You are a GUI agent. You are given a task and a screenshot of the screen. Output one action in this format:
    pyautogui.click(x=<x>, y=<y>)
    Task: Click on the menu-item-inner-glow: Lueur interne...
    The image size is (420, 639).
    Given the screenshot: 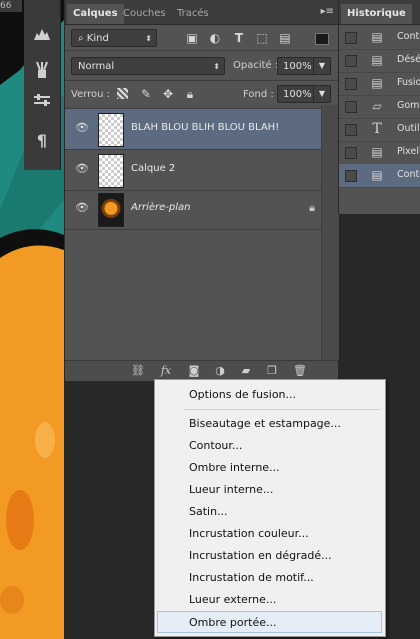 What is the action you would take?
    pyautogui.click(x=270, y=490)
    